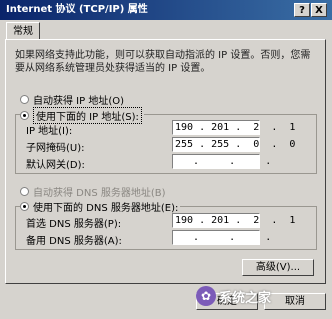 The height and width of the screenshot is (319, 332). What do you see at coordinates (233, 220) in the screenshot?
I see `preferred-dns-field: 190 . 201 . 2 . 1` at bounding box center [233, 220].